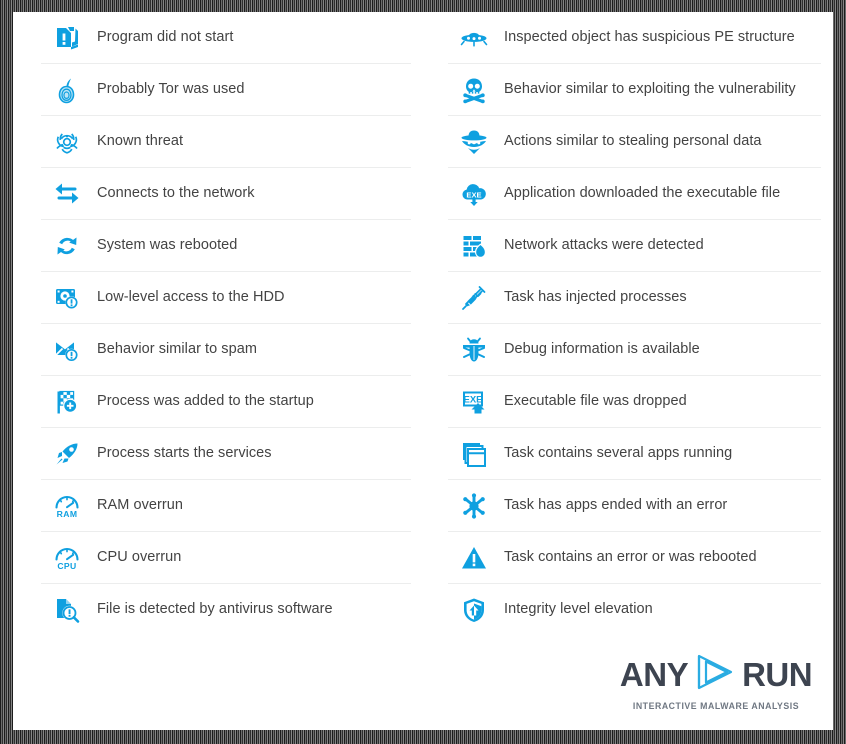 The image size is (846, 744). I want to click on bug-icon, so click(474, 350).